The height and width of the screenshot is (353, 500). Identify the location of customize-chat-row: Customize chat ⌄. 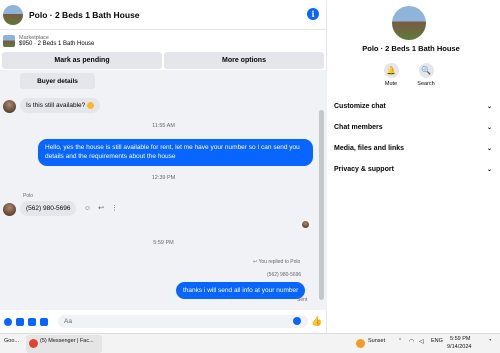
(413, 106).